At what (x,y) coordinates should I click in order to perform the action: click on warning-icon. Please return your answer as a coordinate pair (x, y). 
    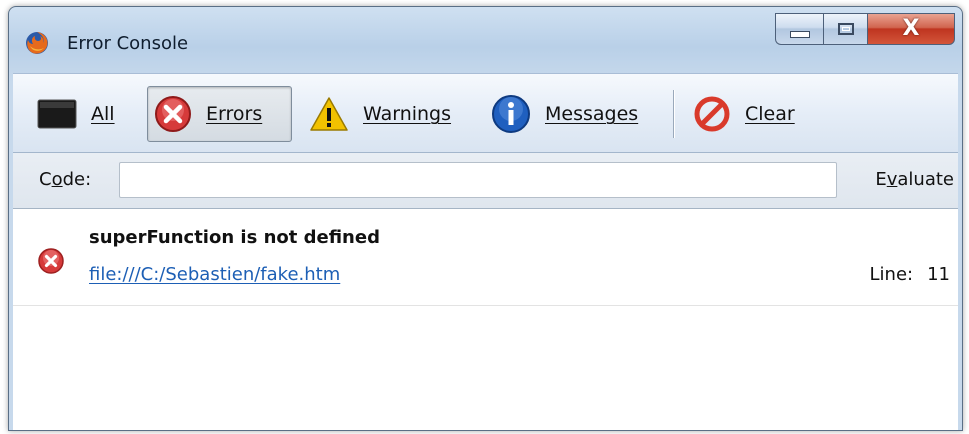
    Looking at the image, I should click on (329, 114).